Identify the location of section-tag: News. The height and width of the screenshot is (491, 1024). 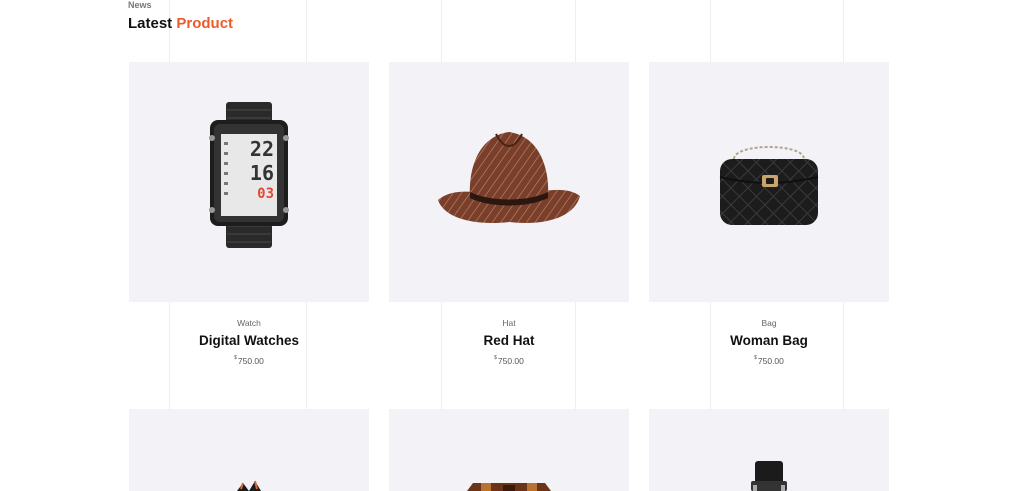
(140, 5).